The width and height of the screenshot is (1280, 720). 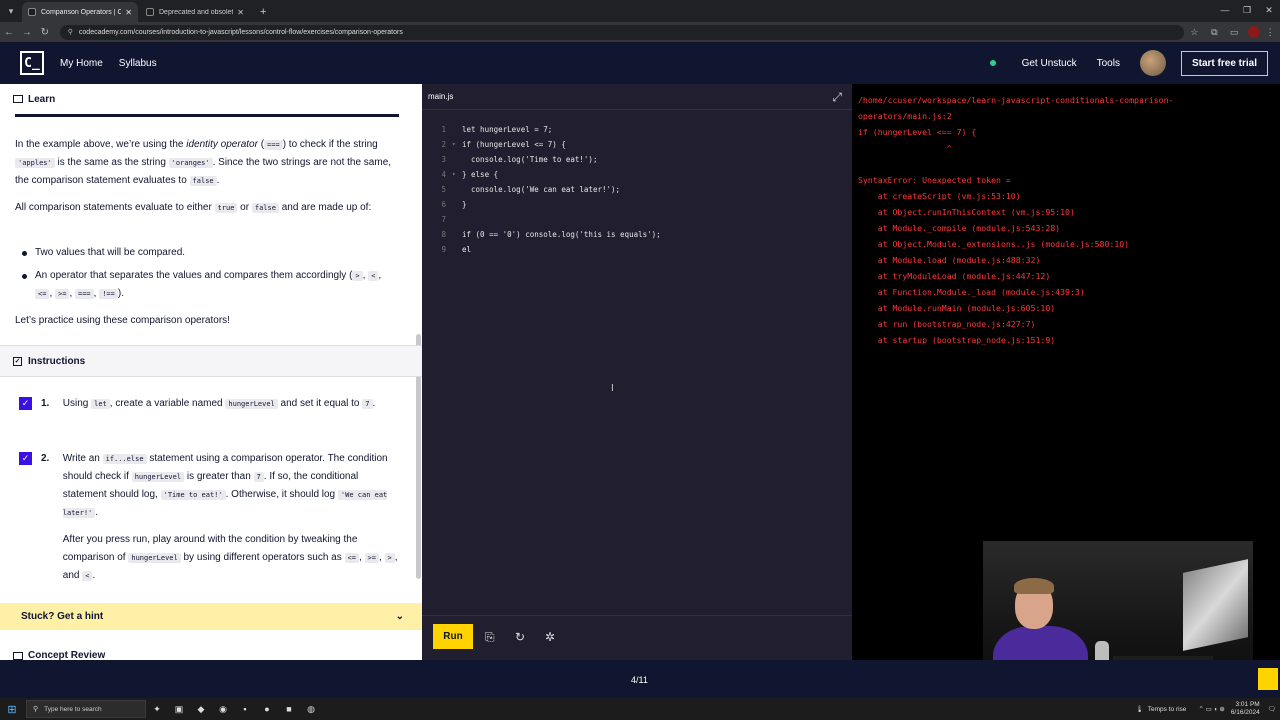 I want to click on task-number: 2., so click(x=45, y=458).